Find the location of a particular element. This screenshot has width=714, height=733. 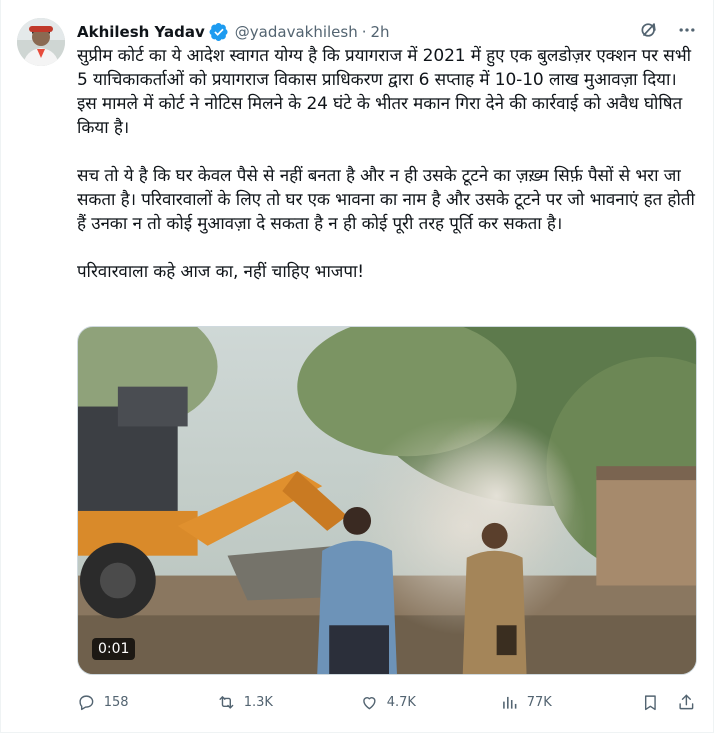

verified-badge-icon is located at coordinates (219, 32).